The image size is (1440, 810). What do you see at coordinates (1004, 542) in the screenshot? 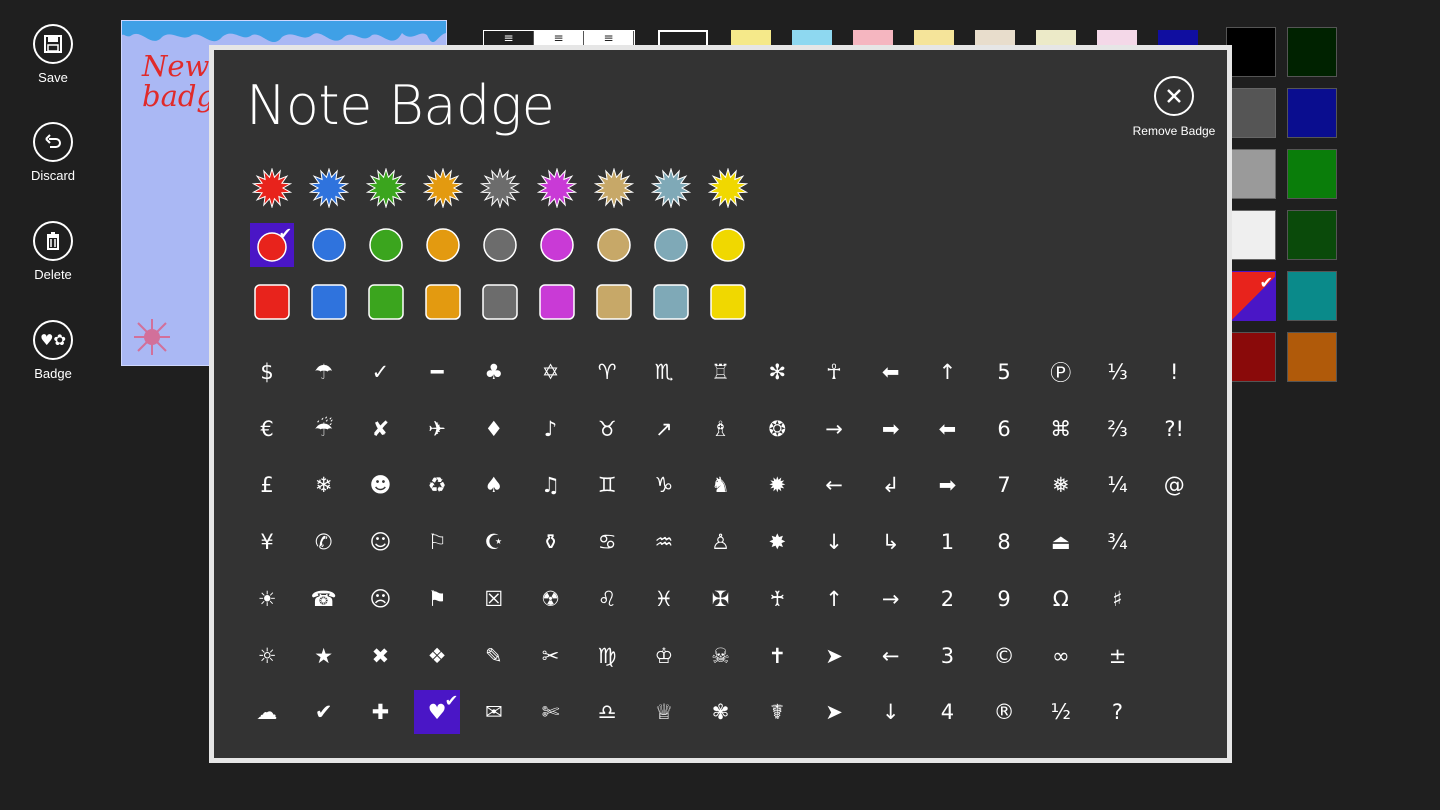
I see `symbol-badge-3-13: 8` at bounding box center [1004, 542].